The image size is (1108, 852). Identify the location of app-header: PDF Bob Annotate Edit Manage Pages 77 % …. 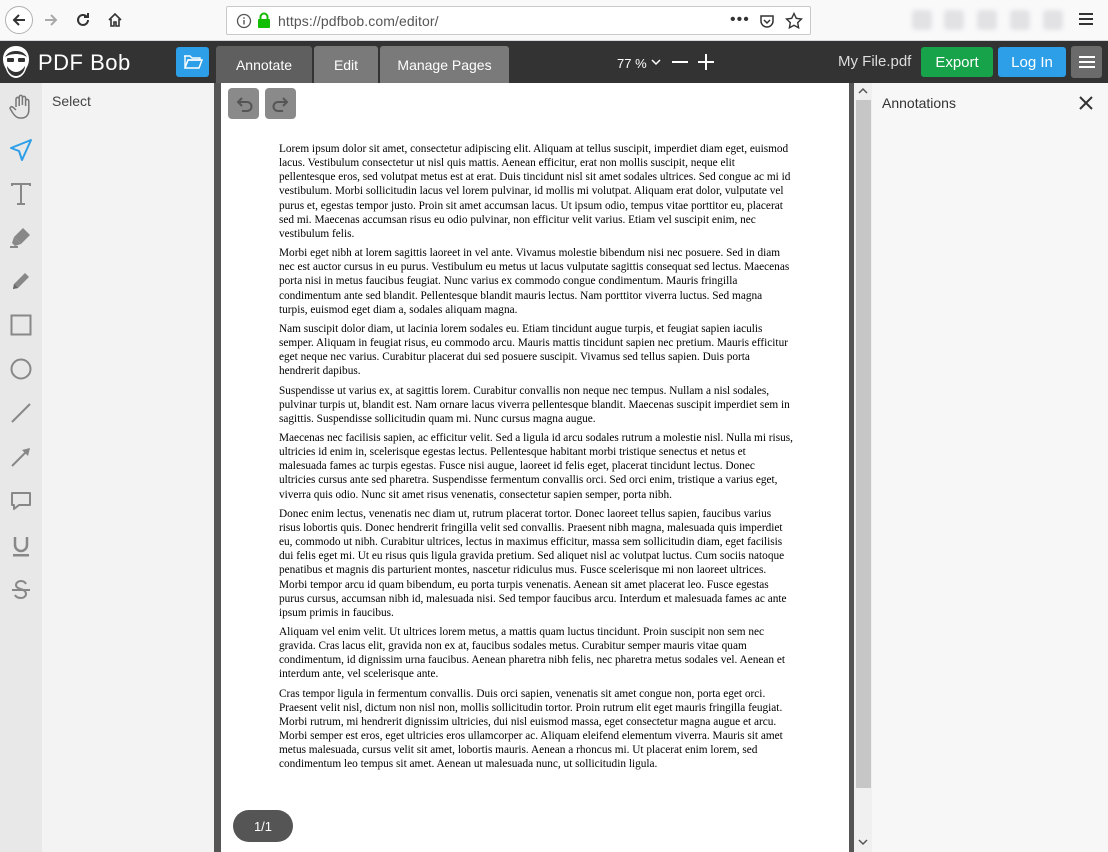
(554, 62).